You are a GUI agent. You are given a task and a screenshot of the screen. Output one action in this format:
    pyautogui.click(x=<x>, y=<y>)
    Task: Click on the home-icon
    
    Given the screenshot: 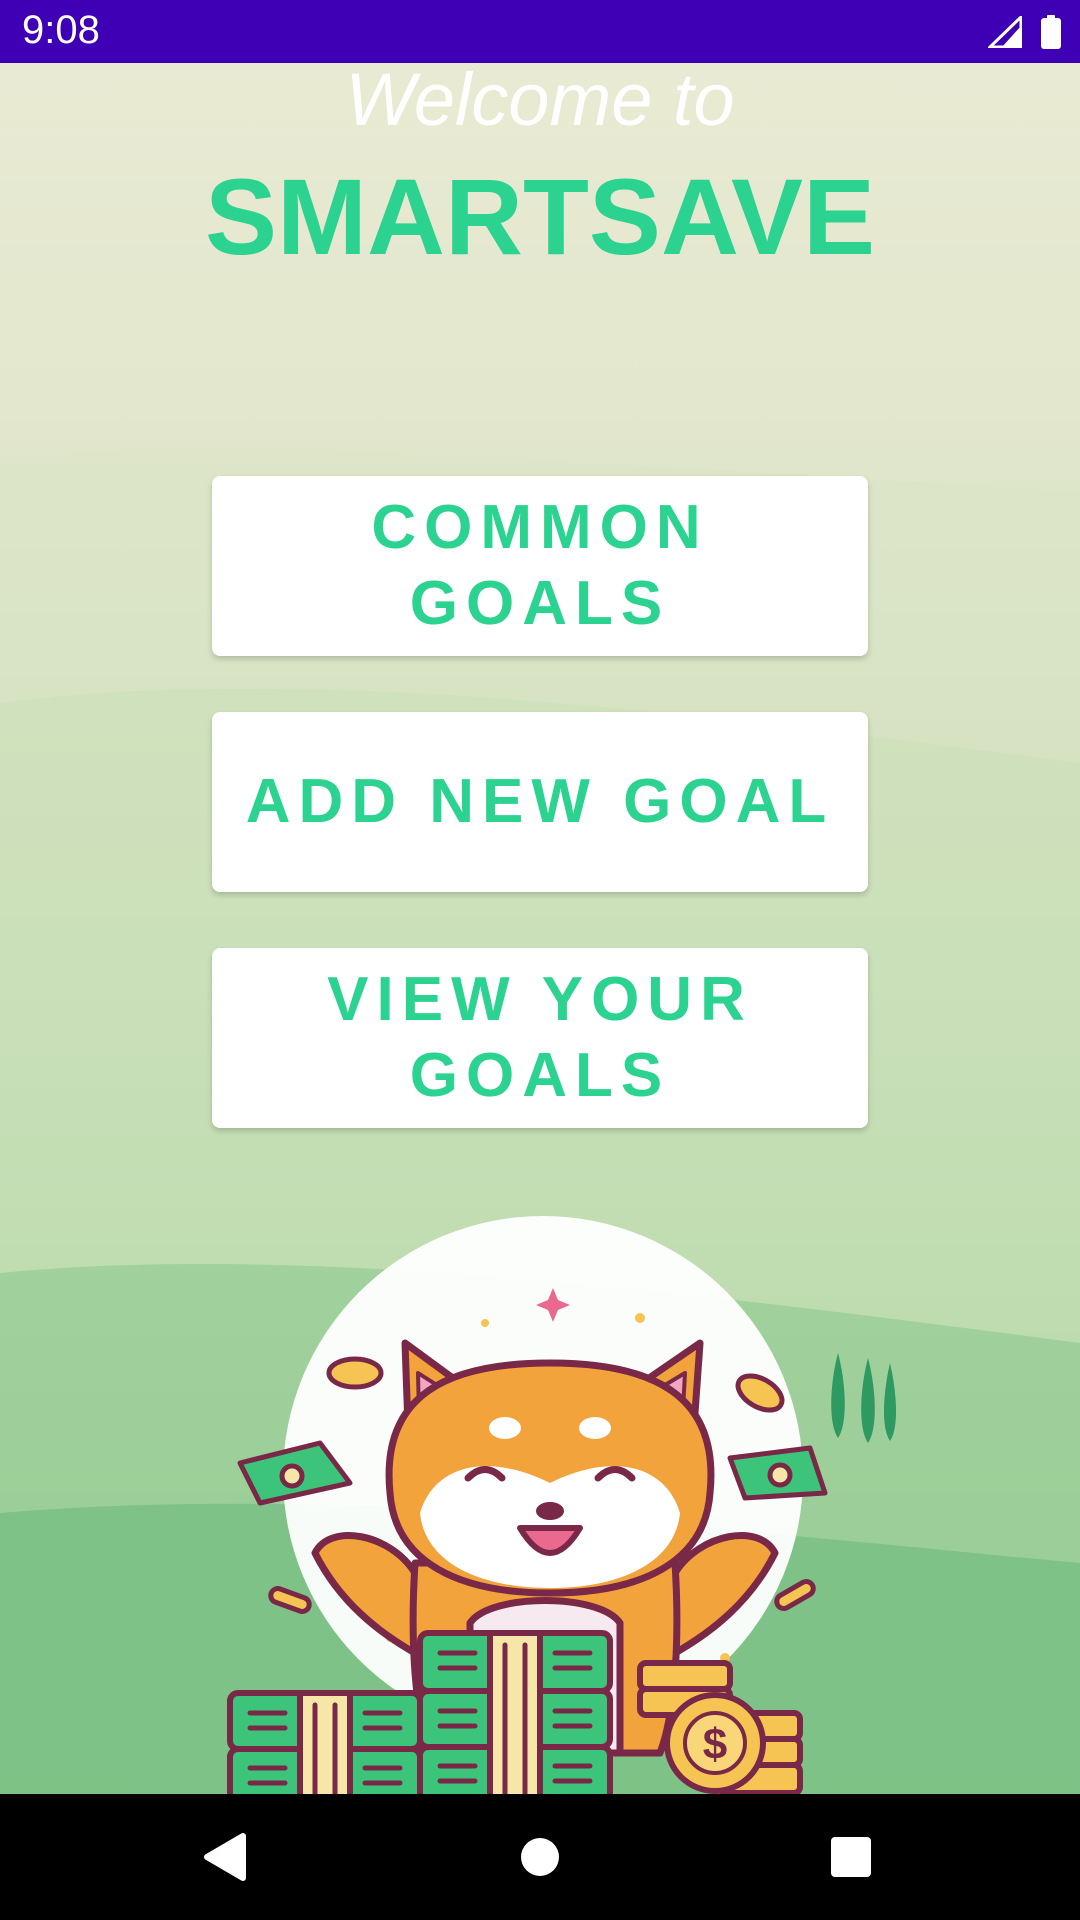 What is the action you would take?
    pyautogui.click(x=540, y=1857)
    